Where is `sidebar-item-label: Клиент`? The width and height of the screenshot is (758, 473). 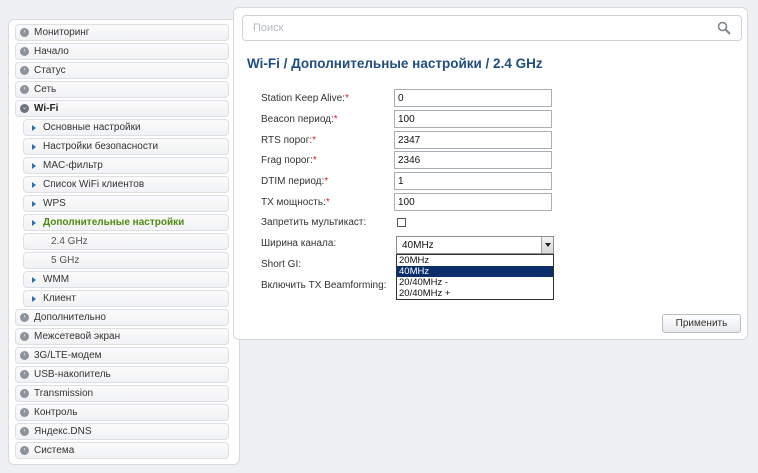 sidebar-item-label: Клиент is located at coordinates (59, 298).